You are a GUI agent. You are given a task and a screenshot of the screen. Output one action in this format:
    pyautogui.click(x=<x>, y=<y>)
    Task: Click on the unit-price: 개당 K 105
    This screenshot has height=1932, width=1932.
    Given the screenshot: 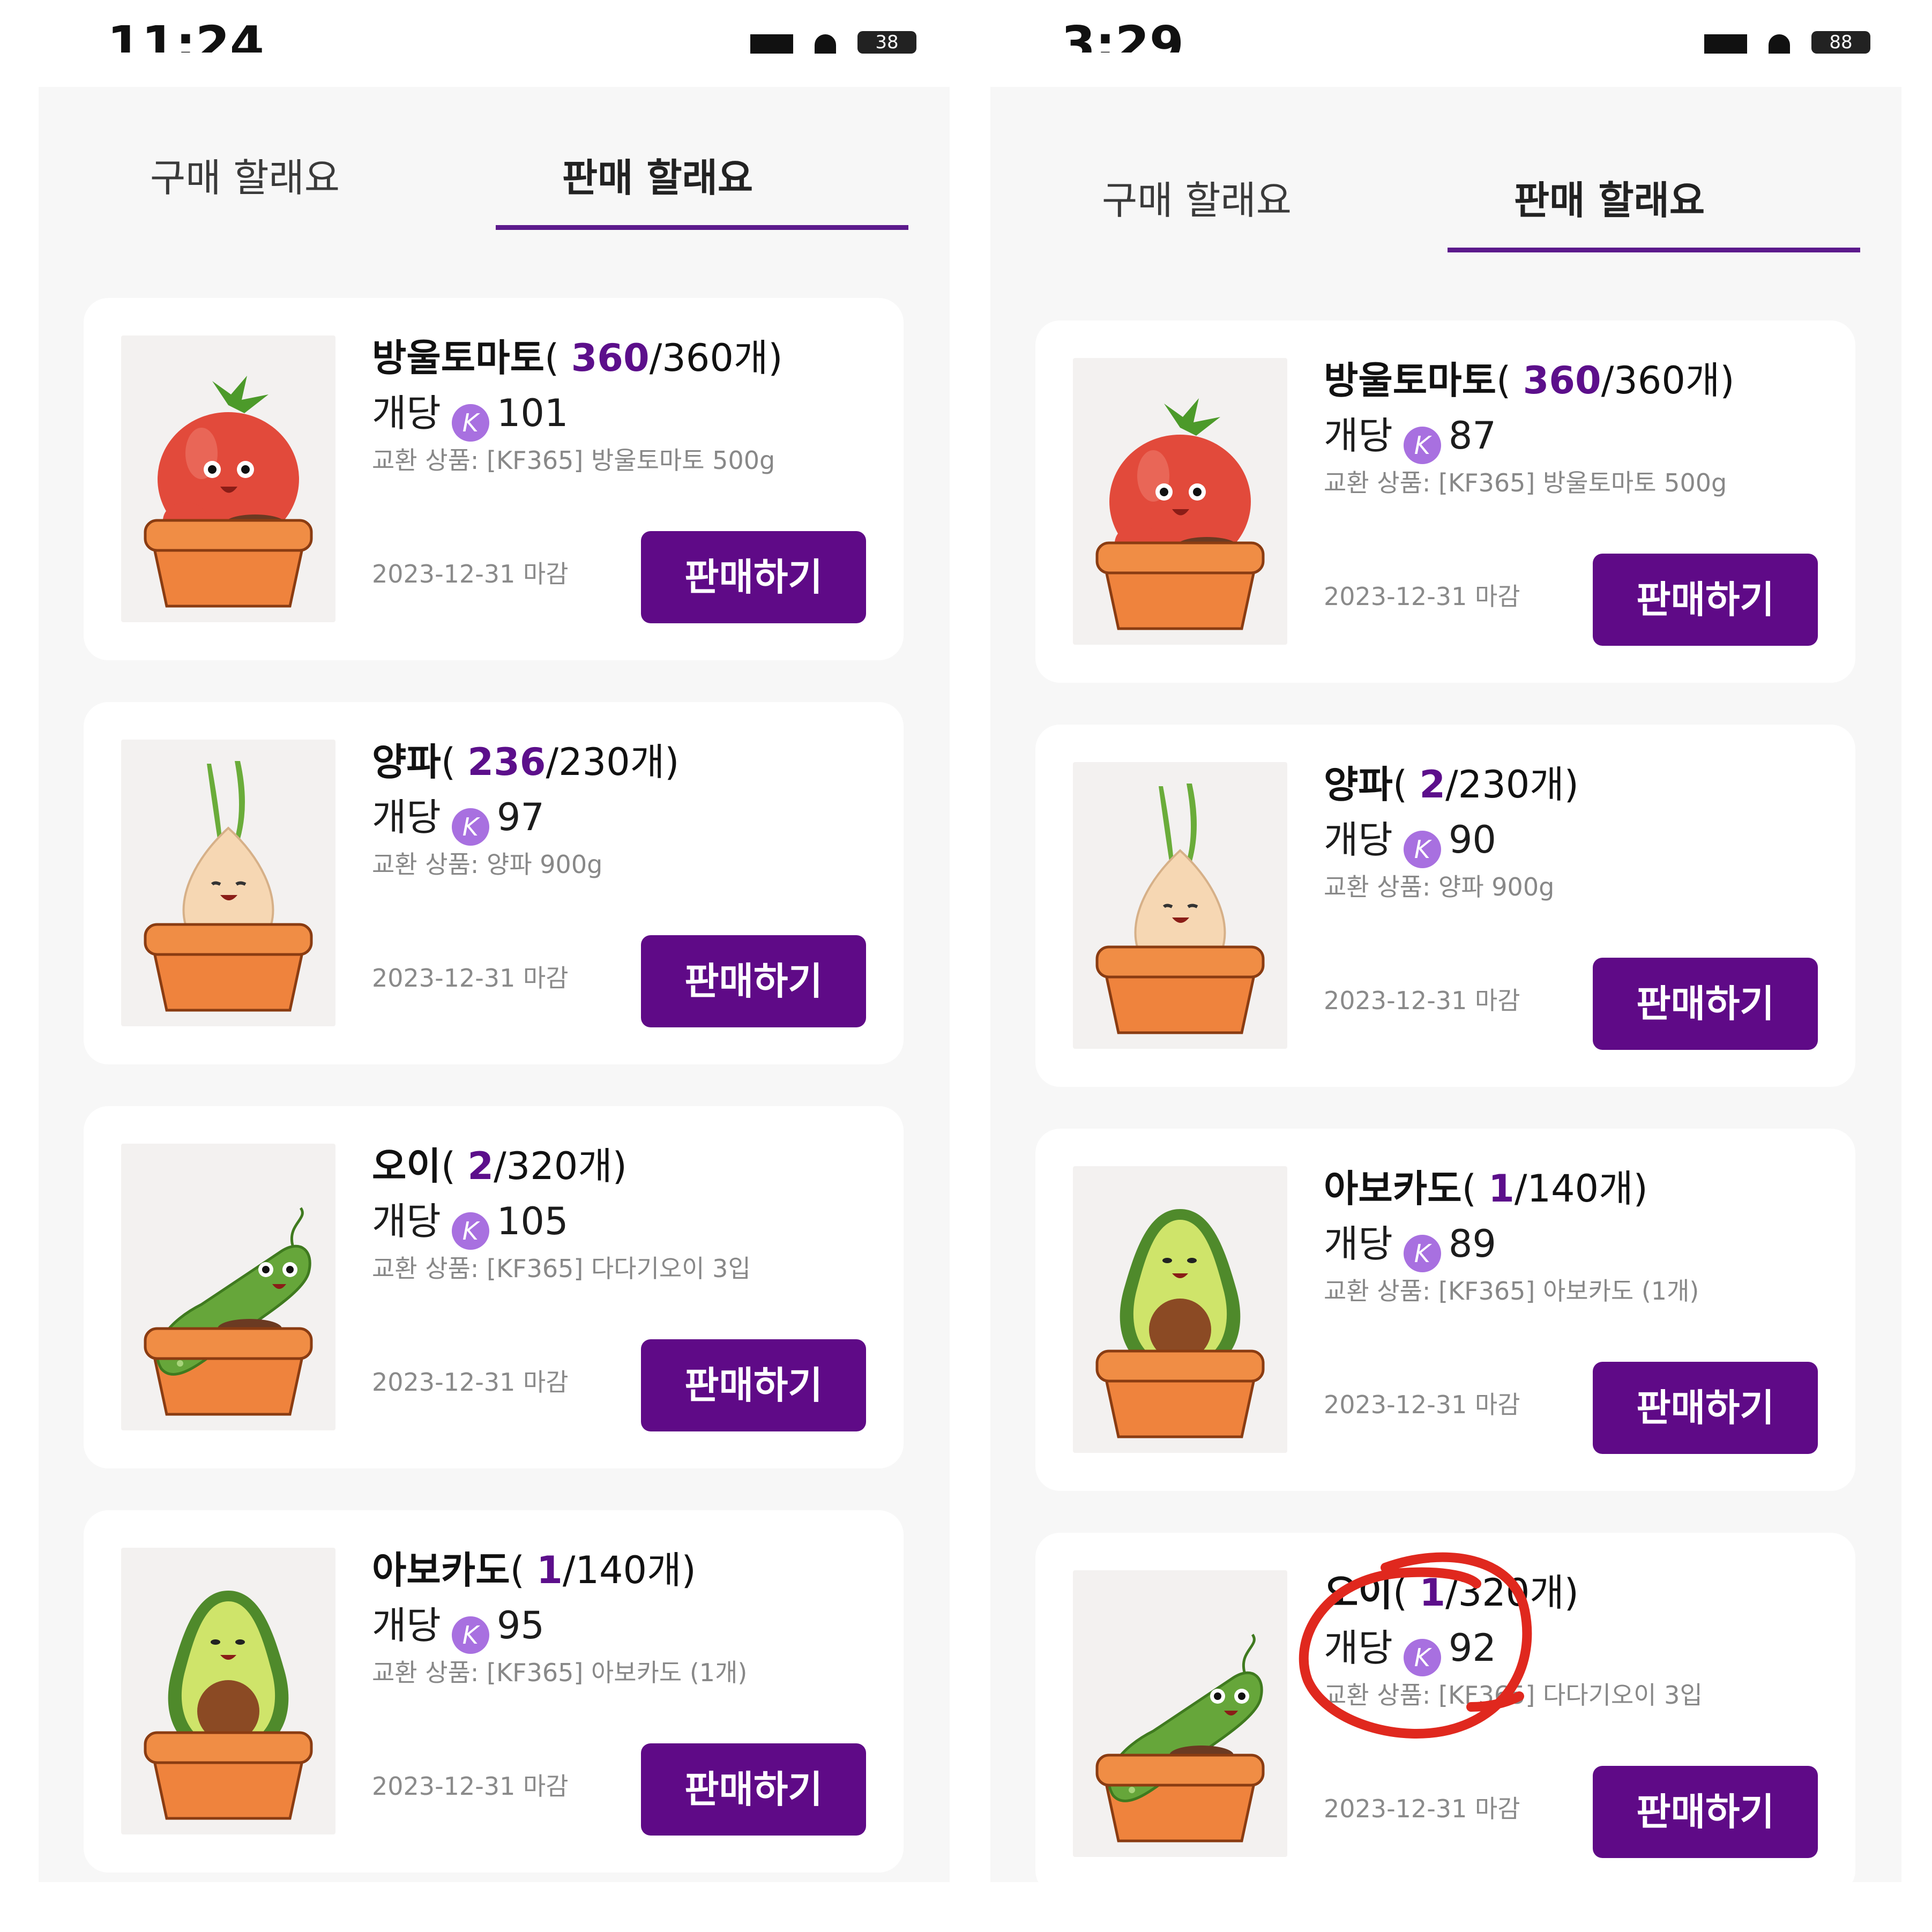 What is the action you would take?
    pyautogui.click(x=470, y=1222)
    